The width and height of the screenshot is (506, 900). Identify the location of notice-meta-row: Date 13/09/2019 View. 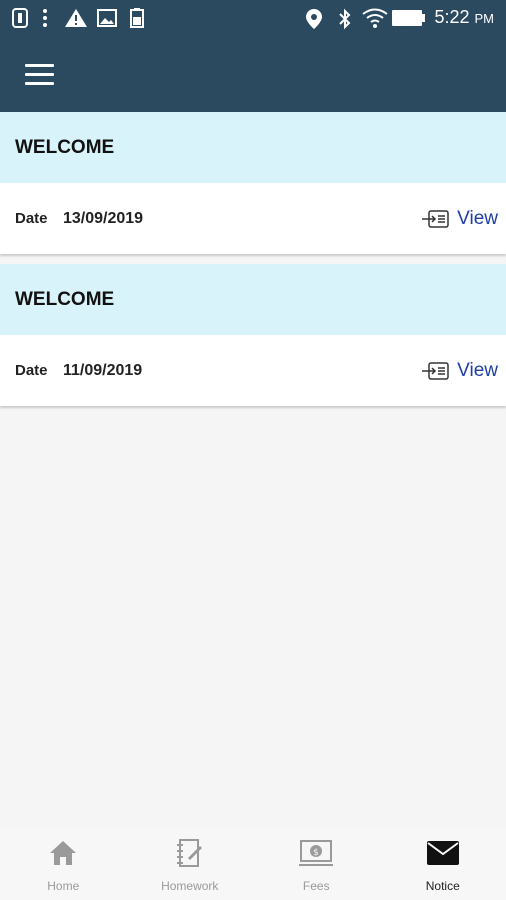
(253, 218).